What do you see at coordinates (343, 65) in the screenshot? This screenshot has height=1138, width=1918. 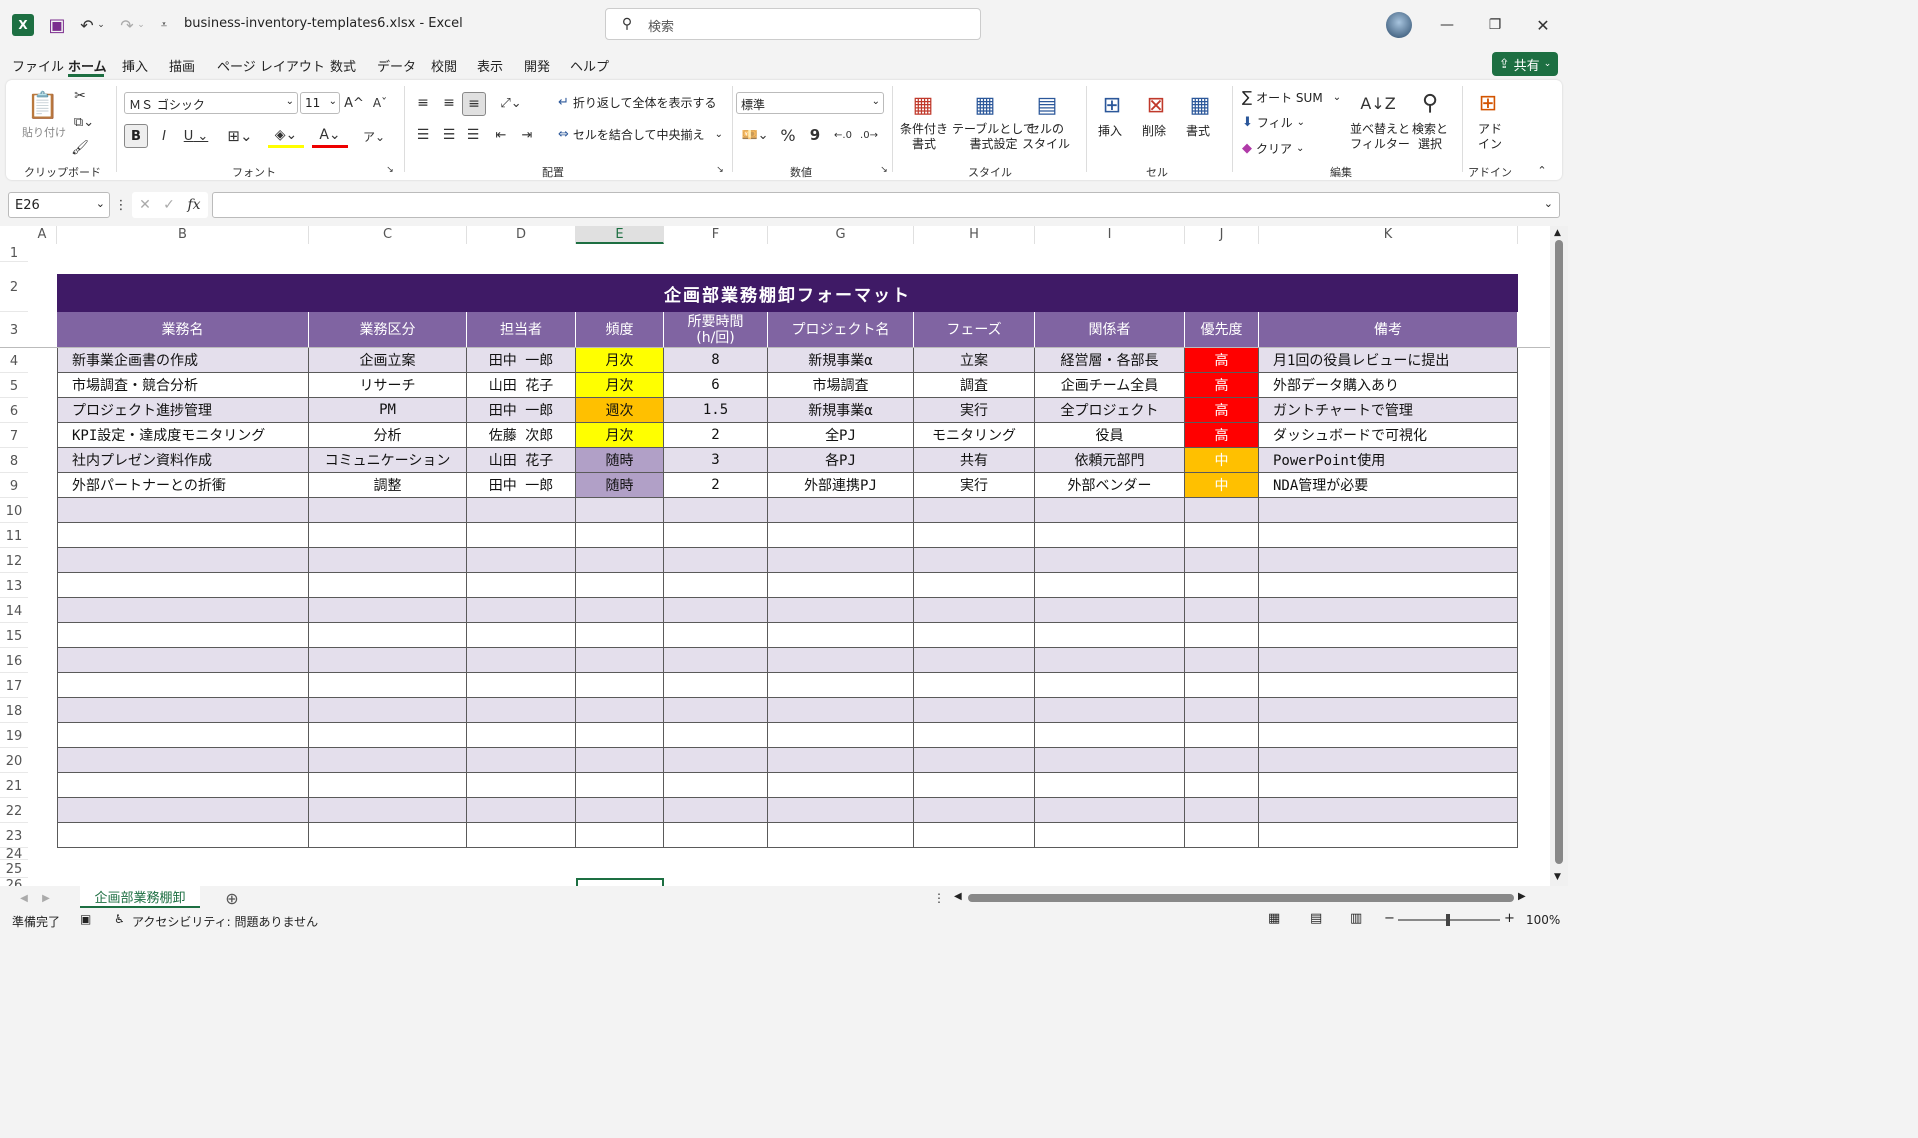 I see `tab-formulas: 数式` at bounding box center [343, 65].